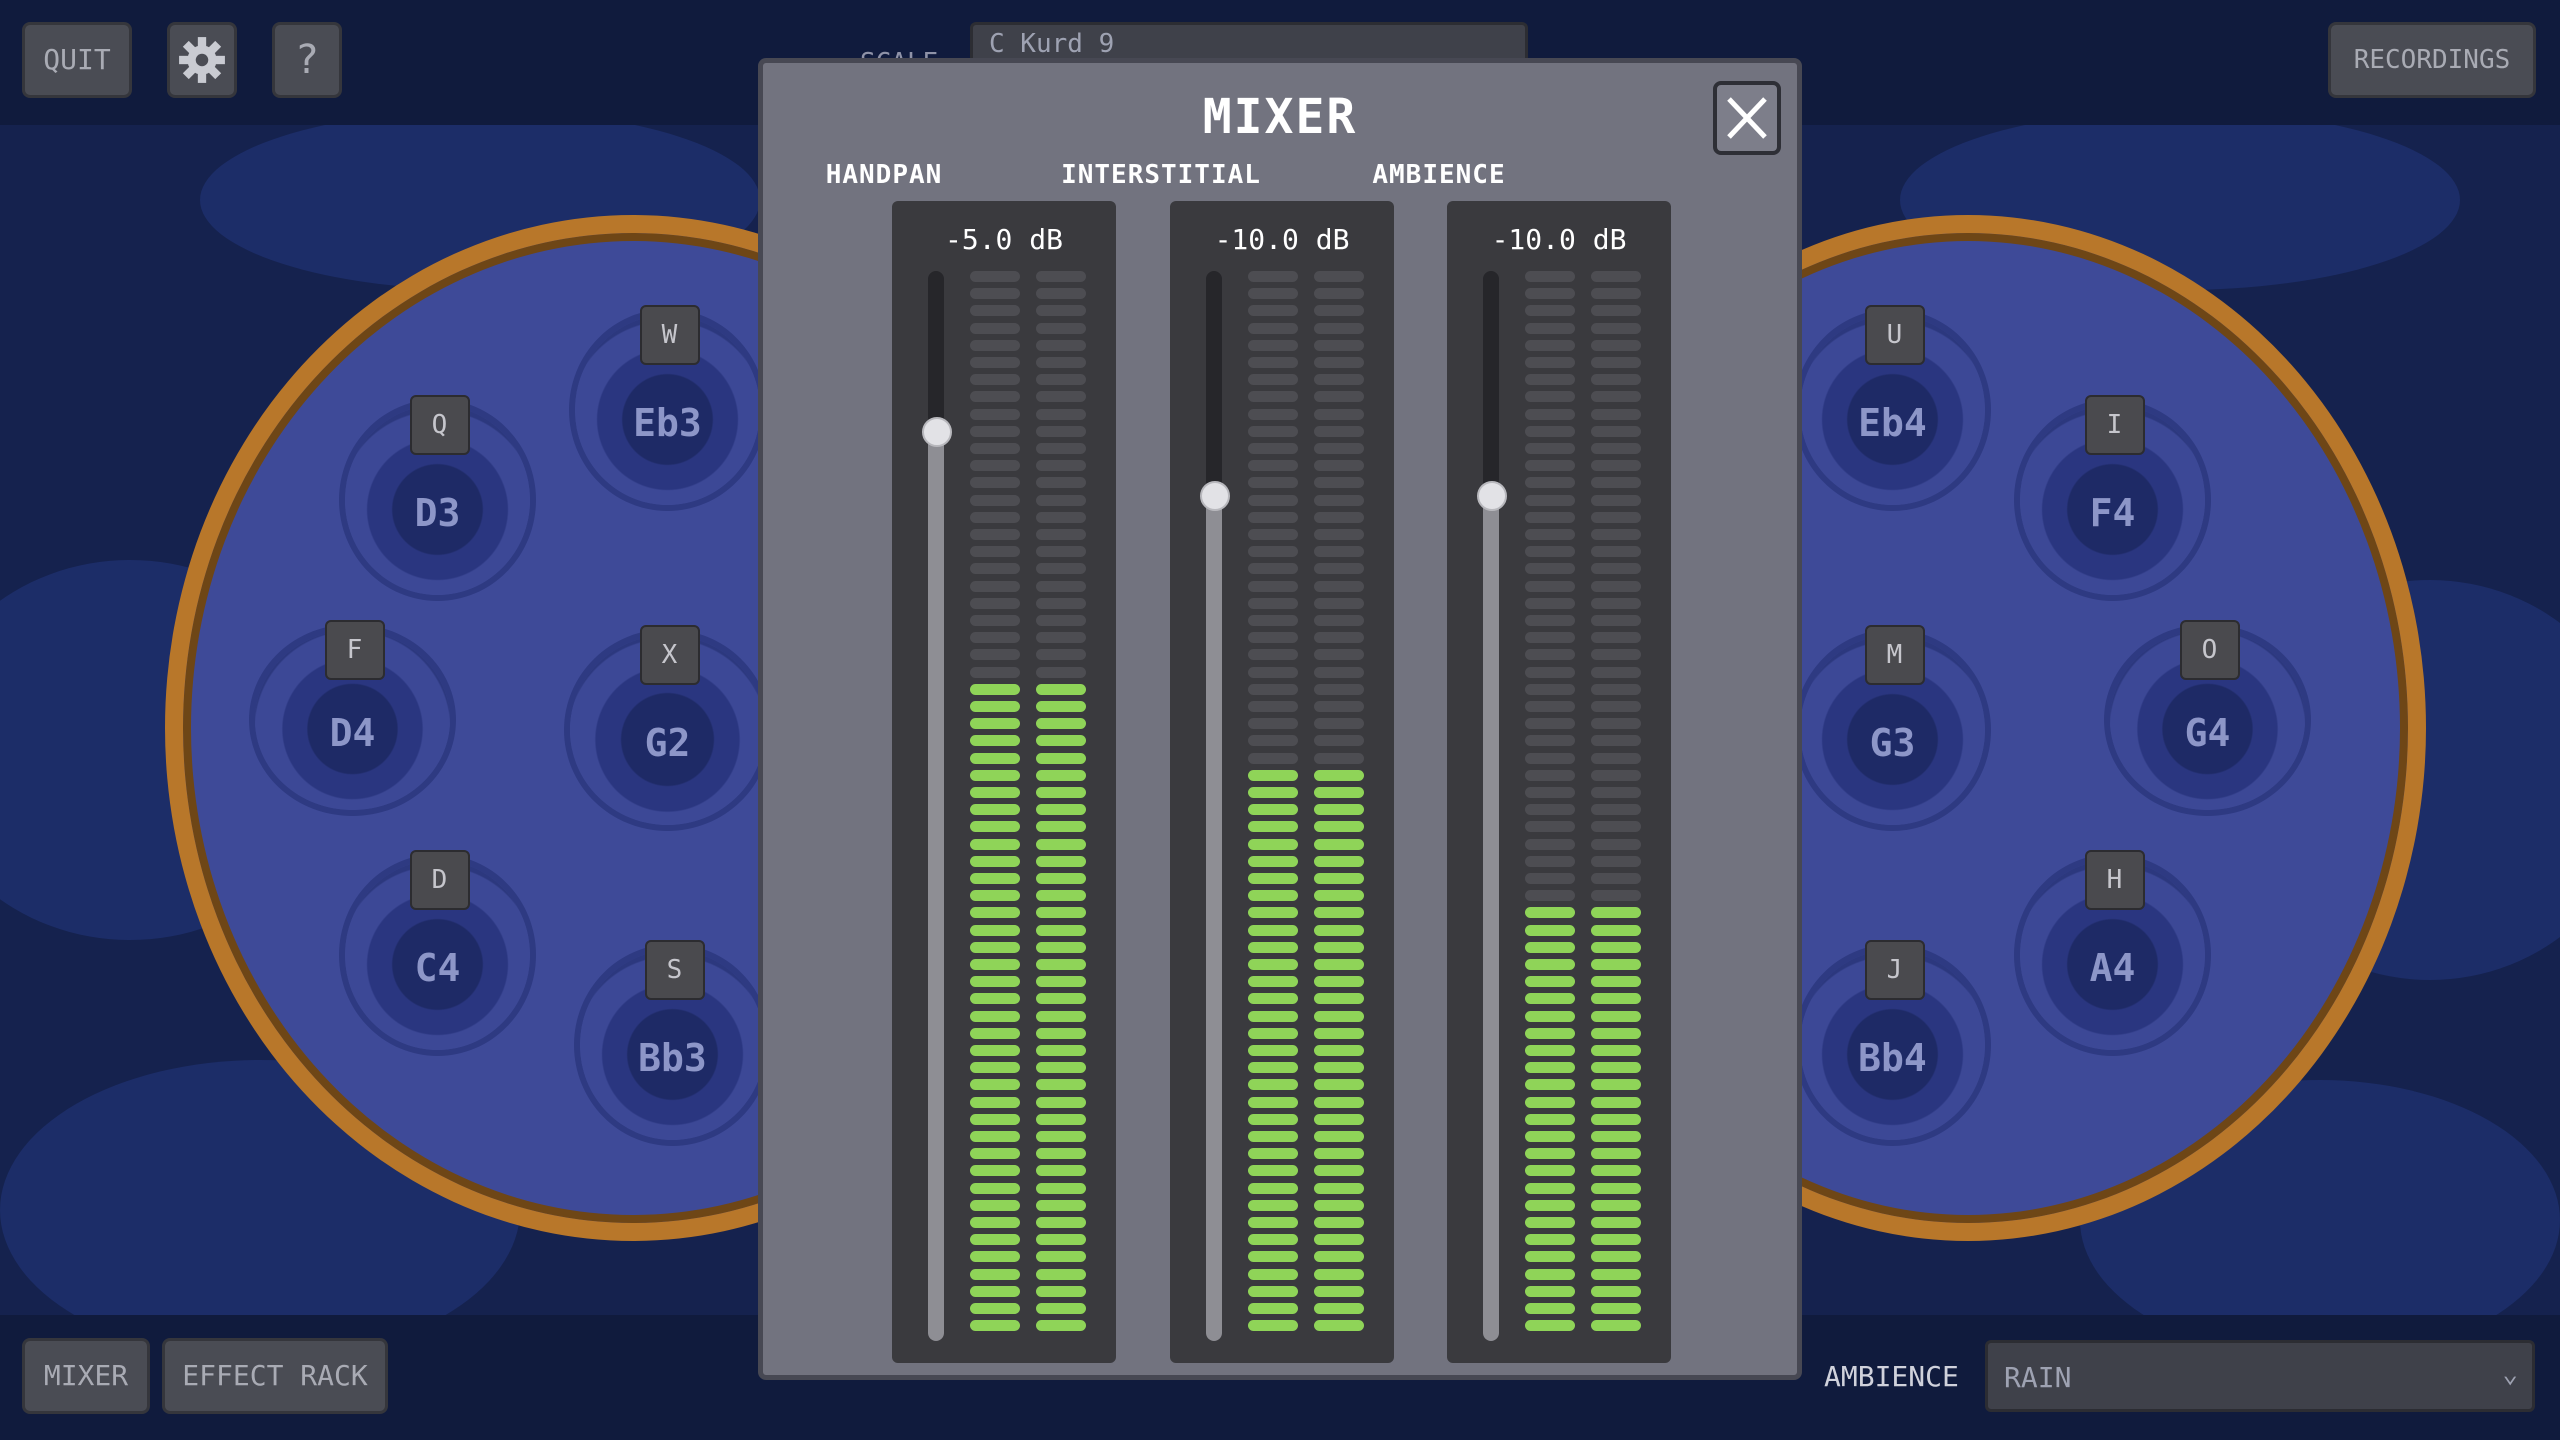 The height and width of the screenshot is (1440, 2560). What do you see at coordinates (1892, 725) in the screenshot?
I see `tone-field: M G3` at bounding box center [1892, 725].